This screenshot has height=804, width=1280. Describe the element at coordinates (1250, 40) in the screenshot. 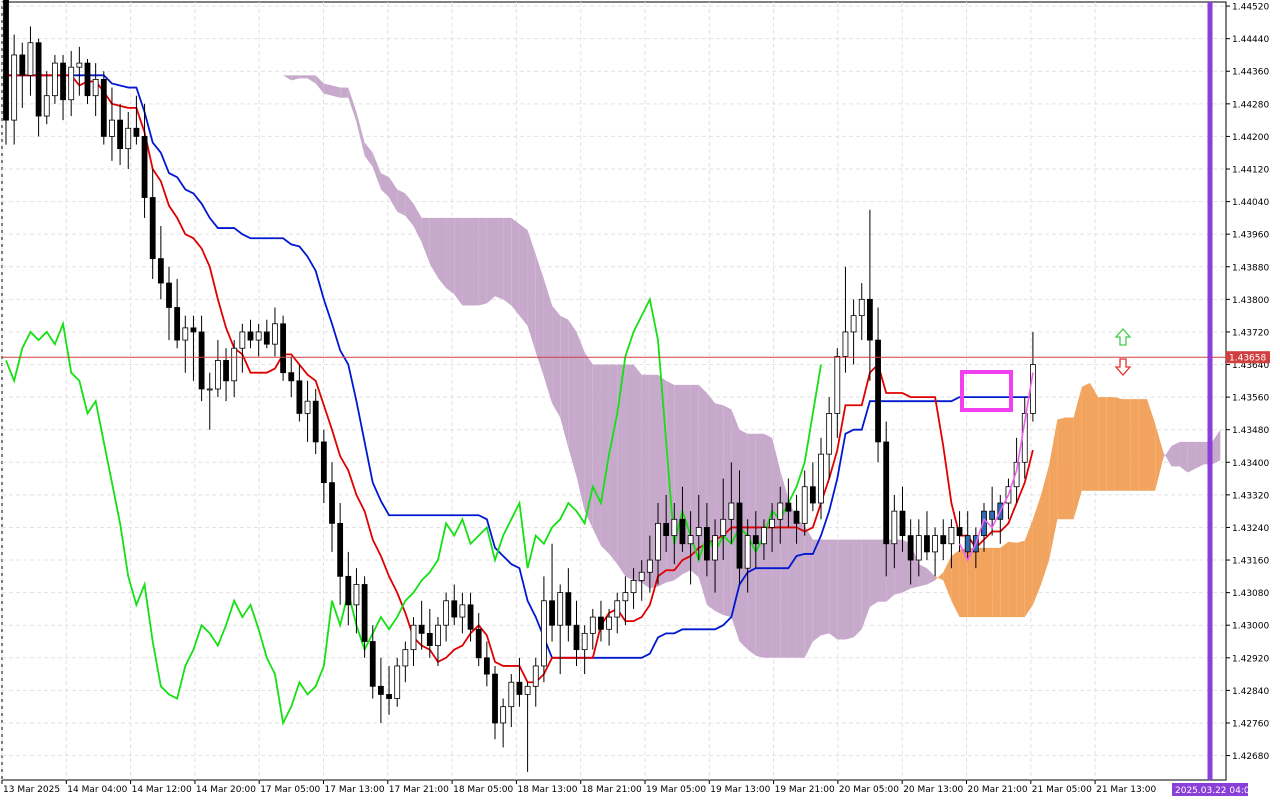

I see `y-axis-tick-label: 1.44440` at that location.